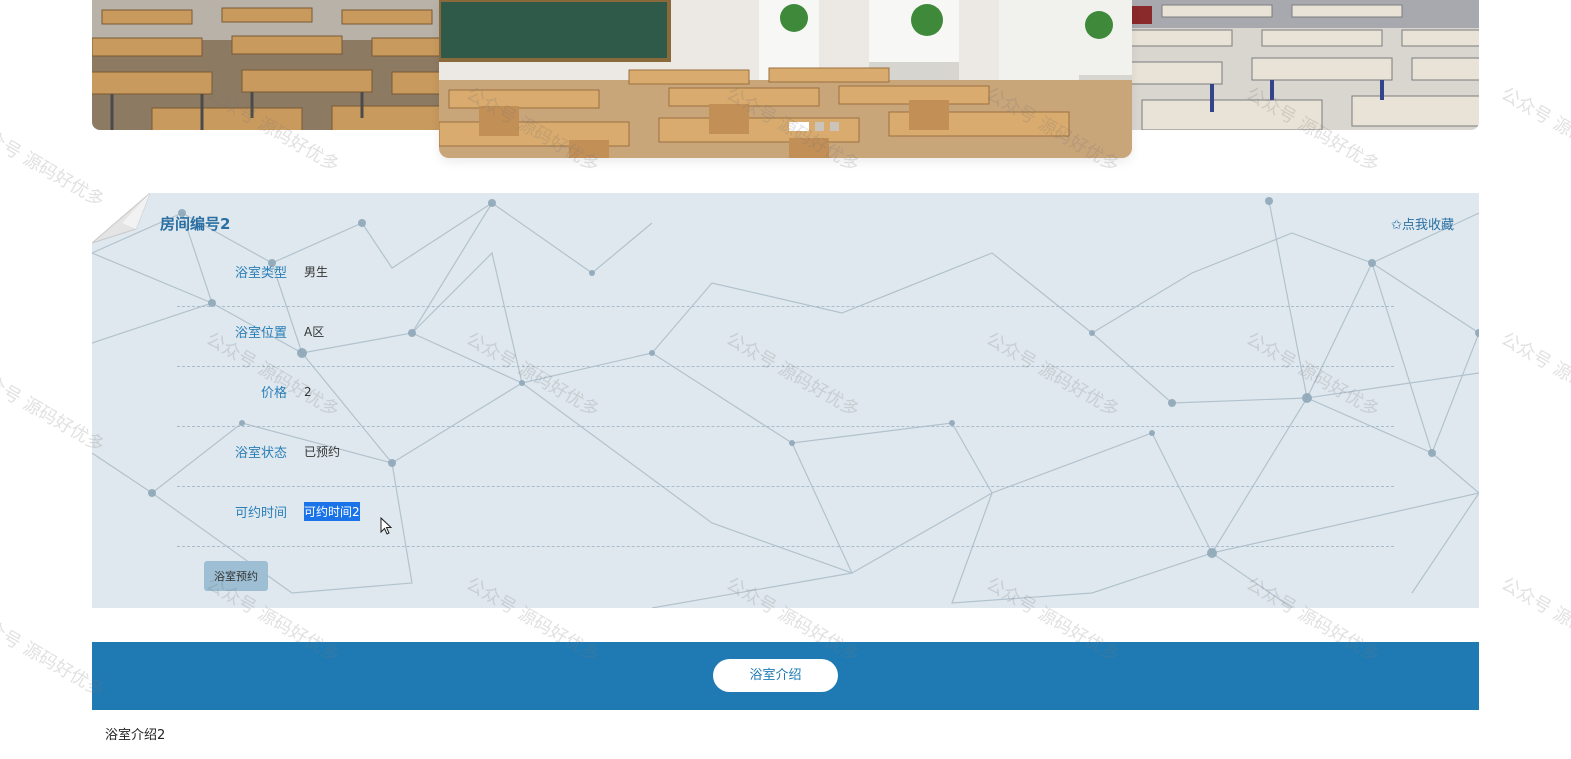 The height and width of the screenshot is (759, 1571). What do you see at coordinates (322, 452) in the screenshot?
I see `field-value: 已预约` at bounding box center [322, 452].